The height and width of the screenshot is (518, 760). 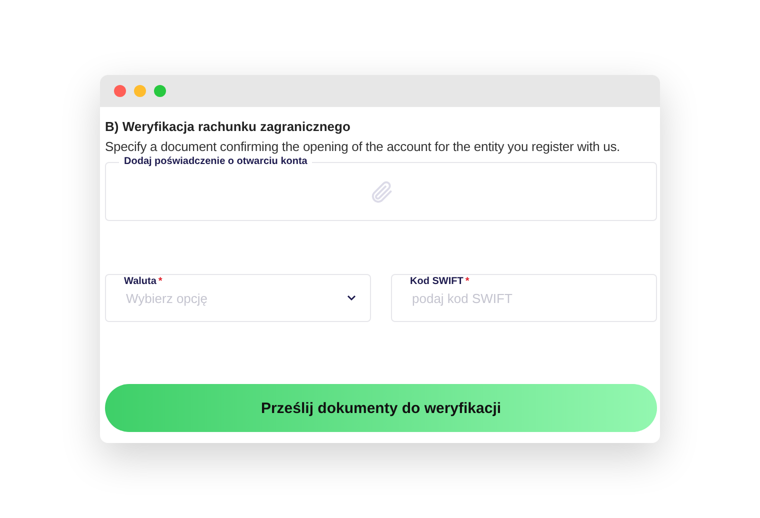 What do you see at coordinates (351, 298) in the screenshot?
I see `chevron-down-icon` at bounding box center [351, 298].